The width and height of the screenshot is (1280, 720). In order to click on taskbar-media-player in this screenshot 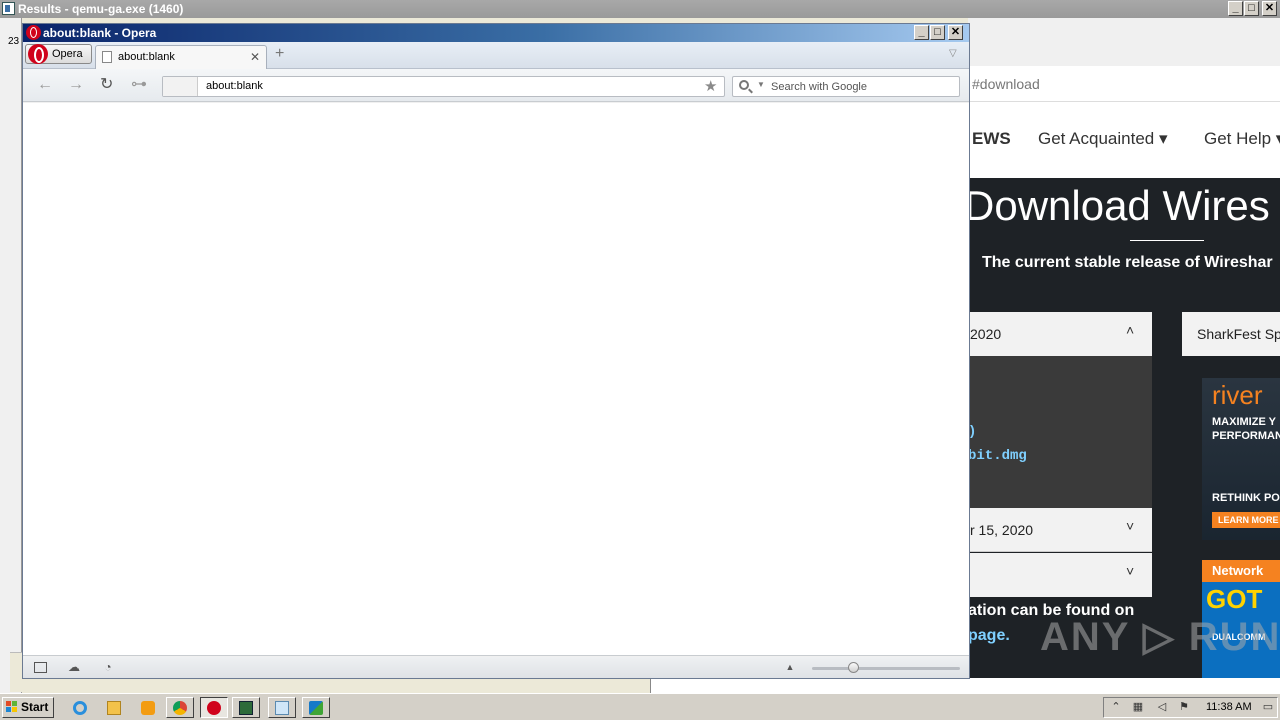, I will do `click(148, 707)`.